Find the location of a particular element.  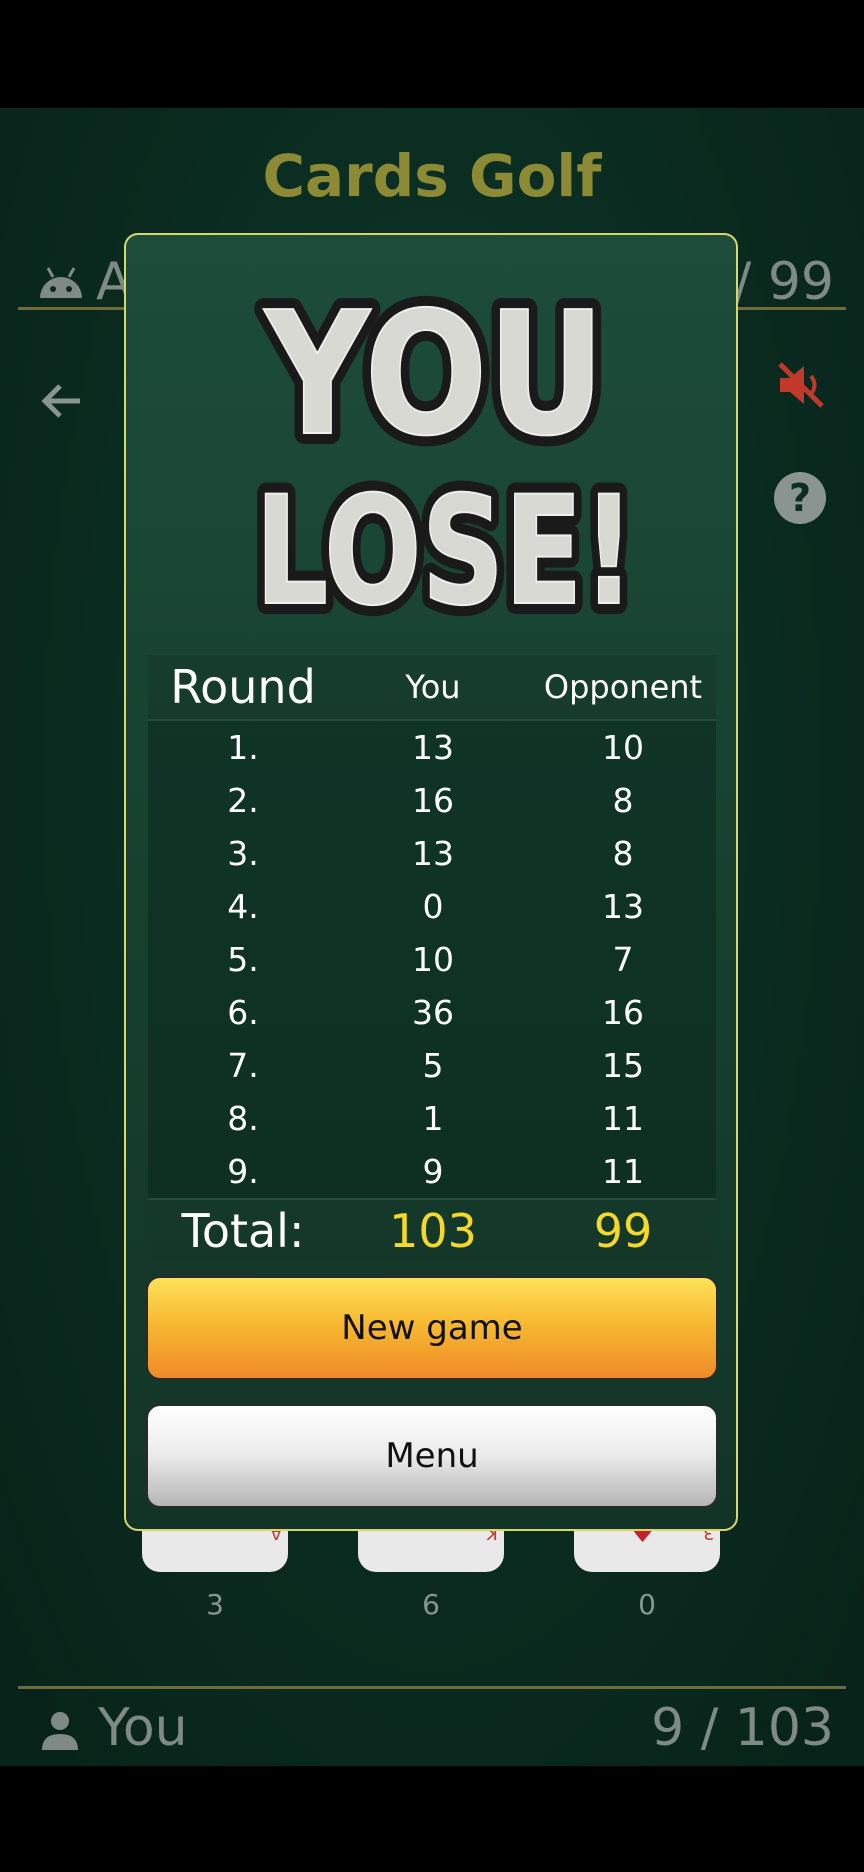

table-row: 8. 1 11 is located at coordinates (432, 1118).